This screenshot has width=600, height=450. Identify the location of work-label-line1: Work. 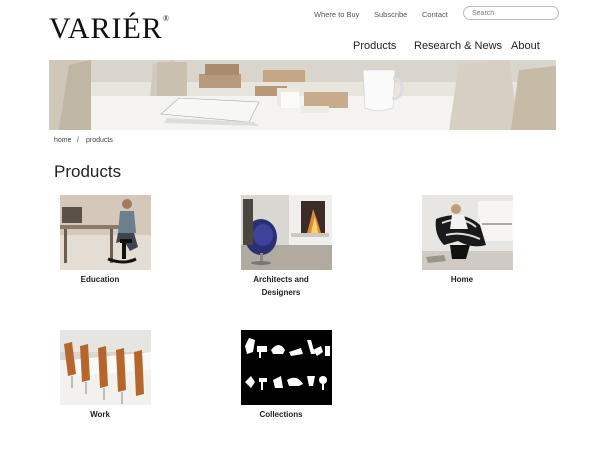
(100, 414).